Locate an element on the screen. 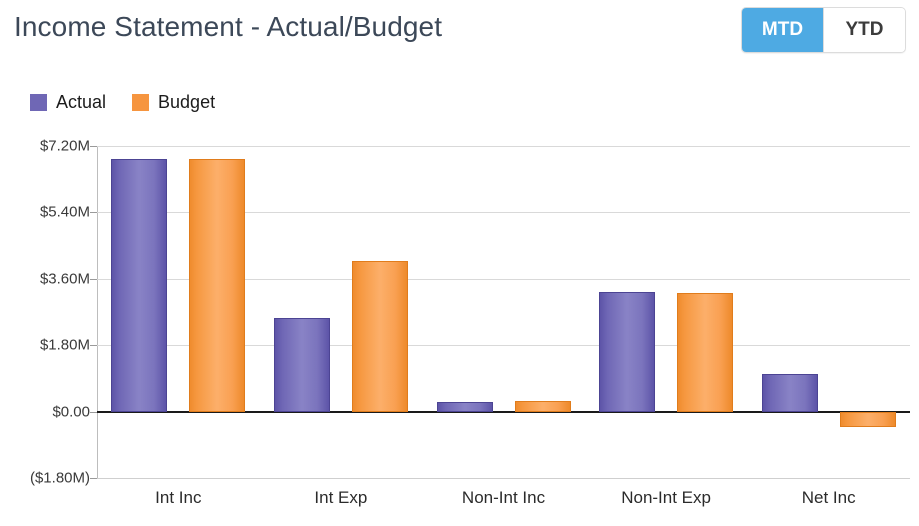 This screenshot has height=526, width=919. x-axis-label-non-int-exp: Non-Int Exp is located at coordinates (666, 497).